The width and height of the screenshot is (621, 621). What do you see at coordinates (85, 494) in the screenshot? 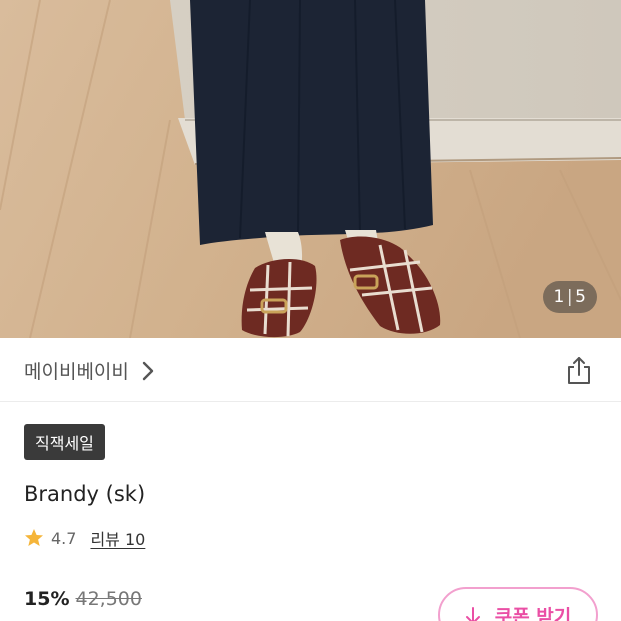
I see `product-title: Brandy (sk)` at bounding box center [85, 494].